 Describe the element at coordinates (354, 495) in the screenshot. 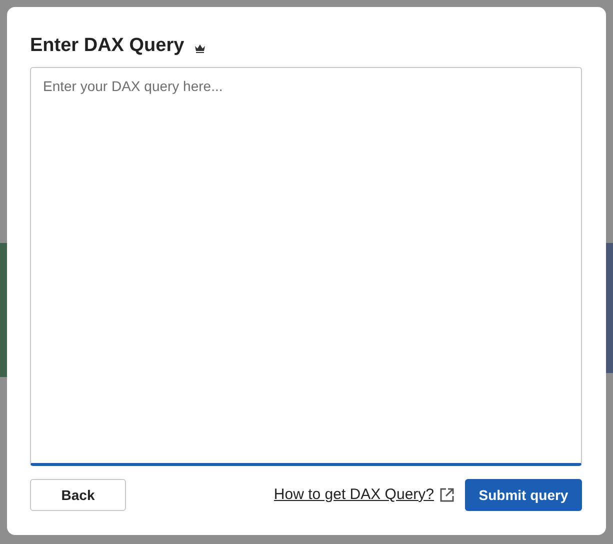

I see `help-link: How to get DAX Query?` at that location.